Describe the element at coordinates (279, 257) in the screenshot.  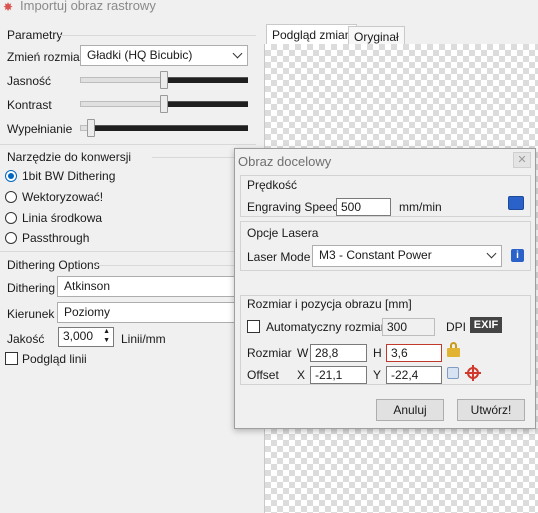
I see `laser-mode-label: Laser Mode` at that location.